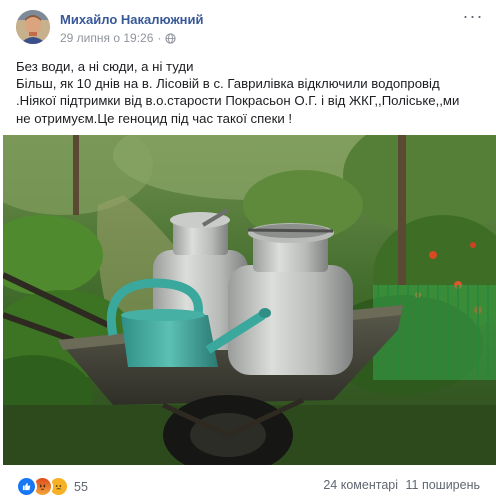 This screenshot has height=500, width=496. What do you see at coordinates (443, 485) in the screenshot?
I see `shares-count: 11 поширень` at bounding box center [443, 485].